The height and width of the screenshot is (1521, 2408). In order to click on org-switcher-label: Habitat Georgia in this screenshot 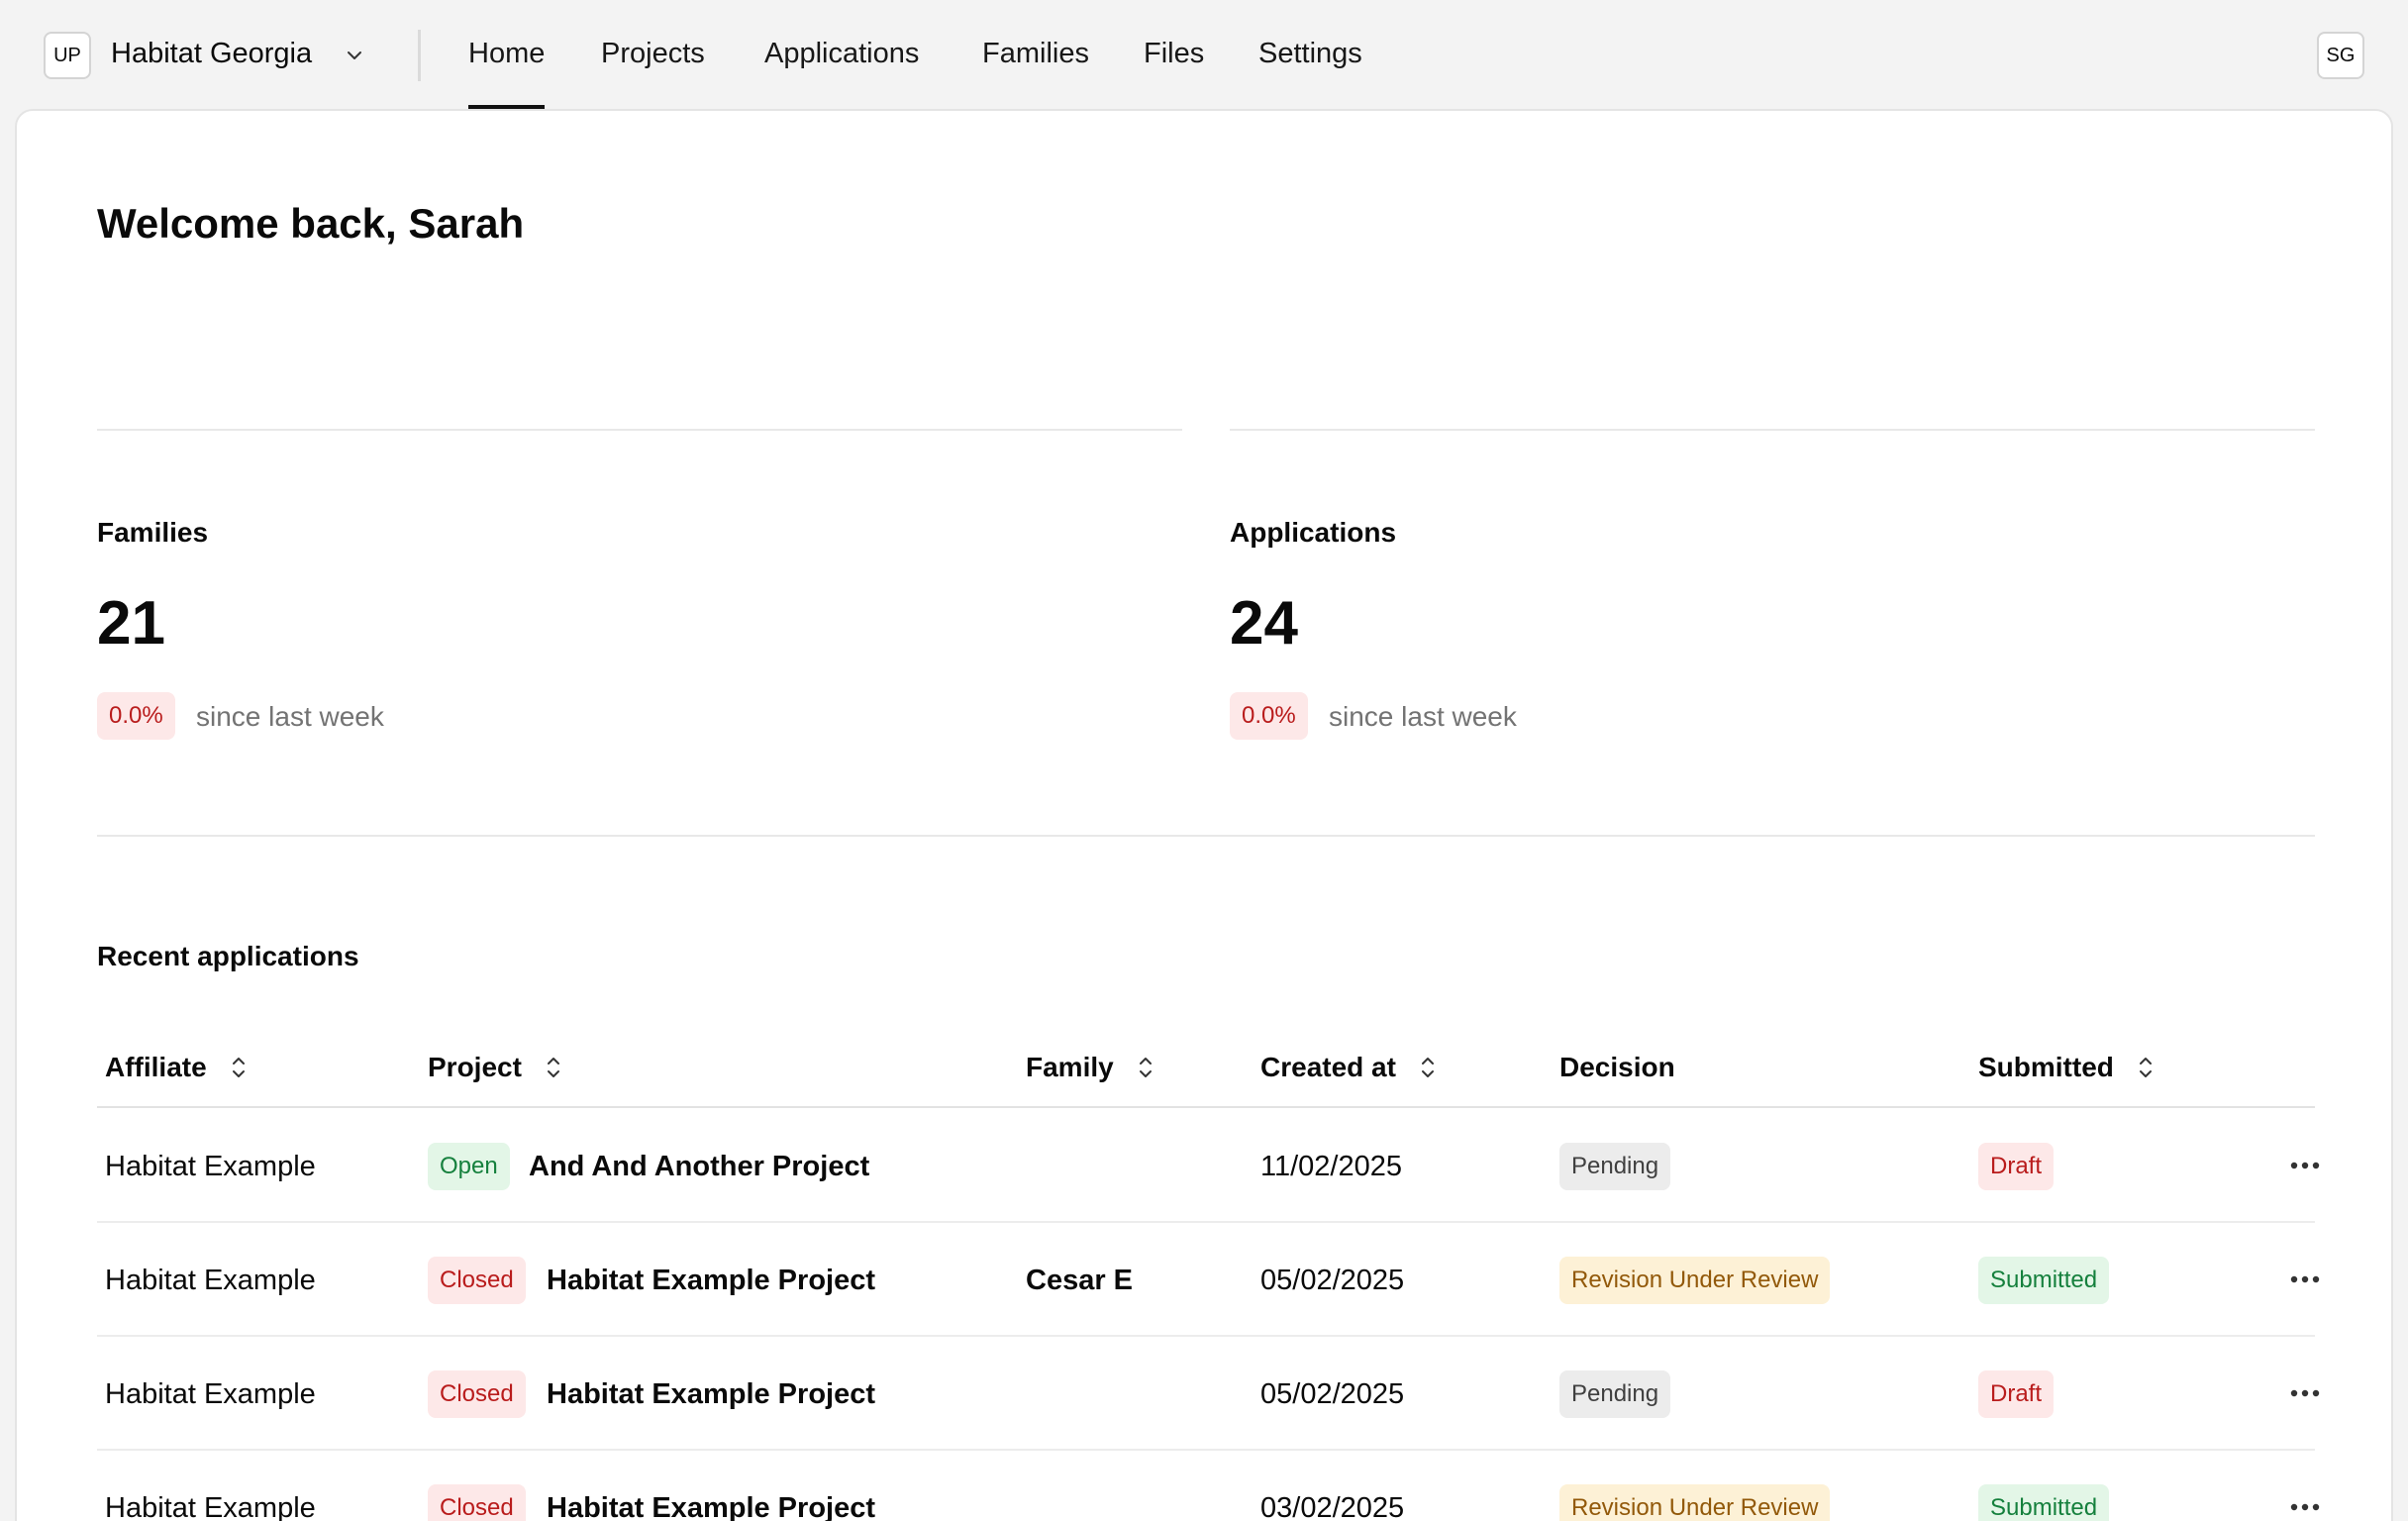, I will do `click(212, 54)`.